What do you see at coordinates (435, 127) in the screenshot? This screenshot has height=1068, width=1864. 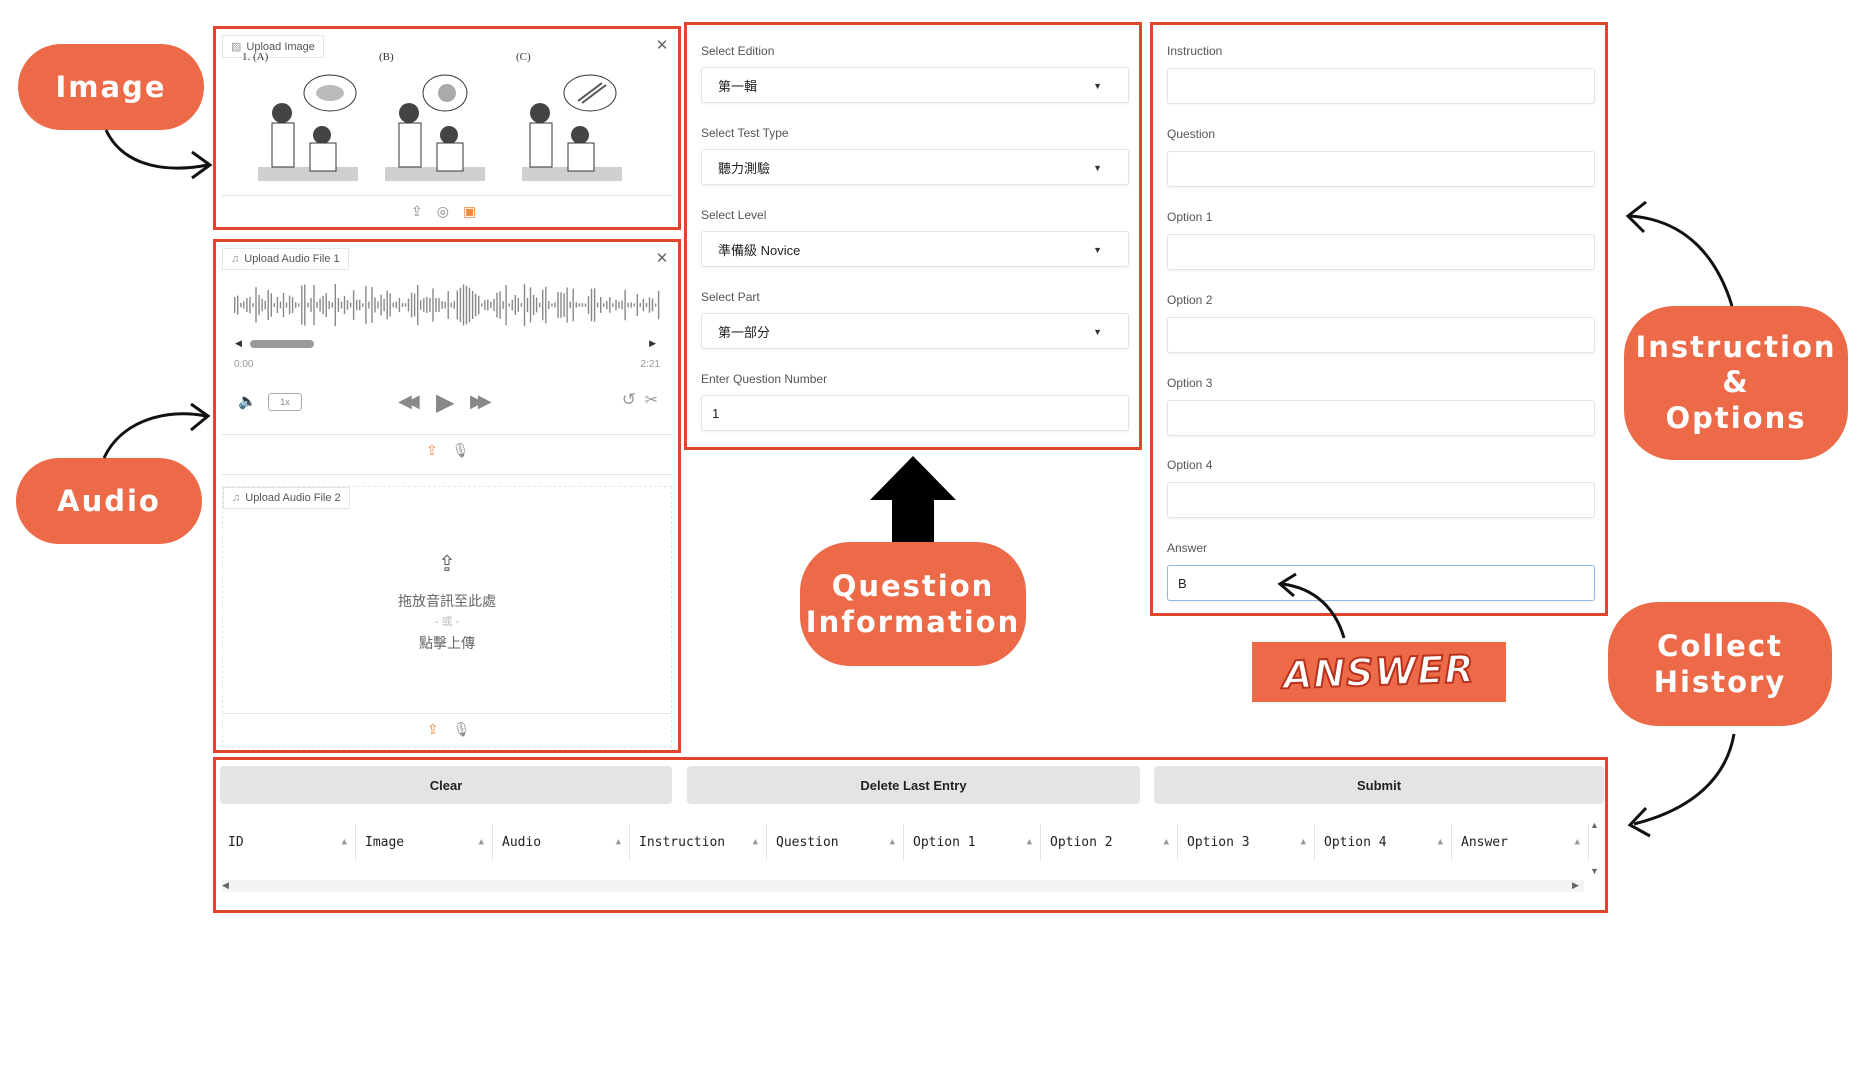 I see `illustration-b-icon` at bounding box center [435, 127].